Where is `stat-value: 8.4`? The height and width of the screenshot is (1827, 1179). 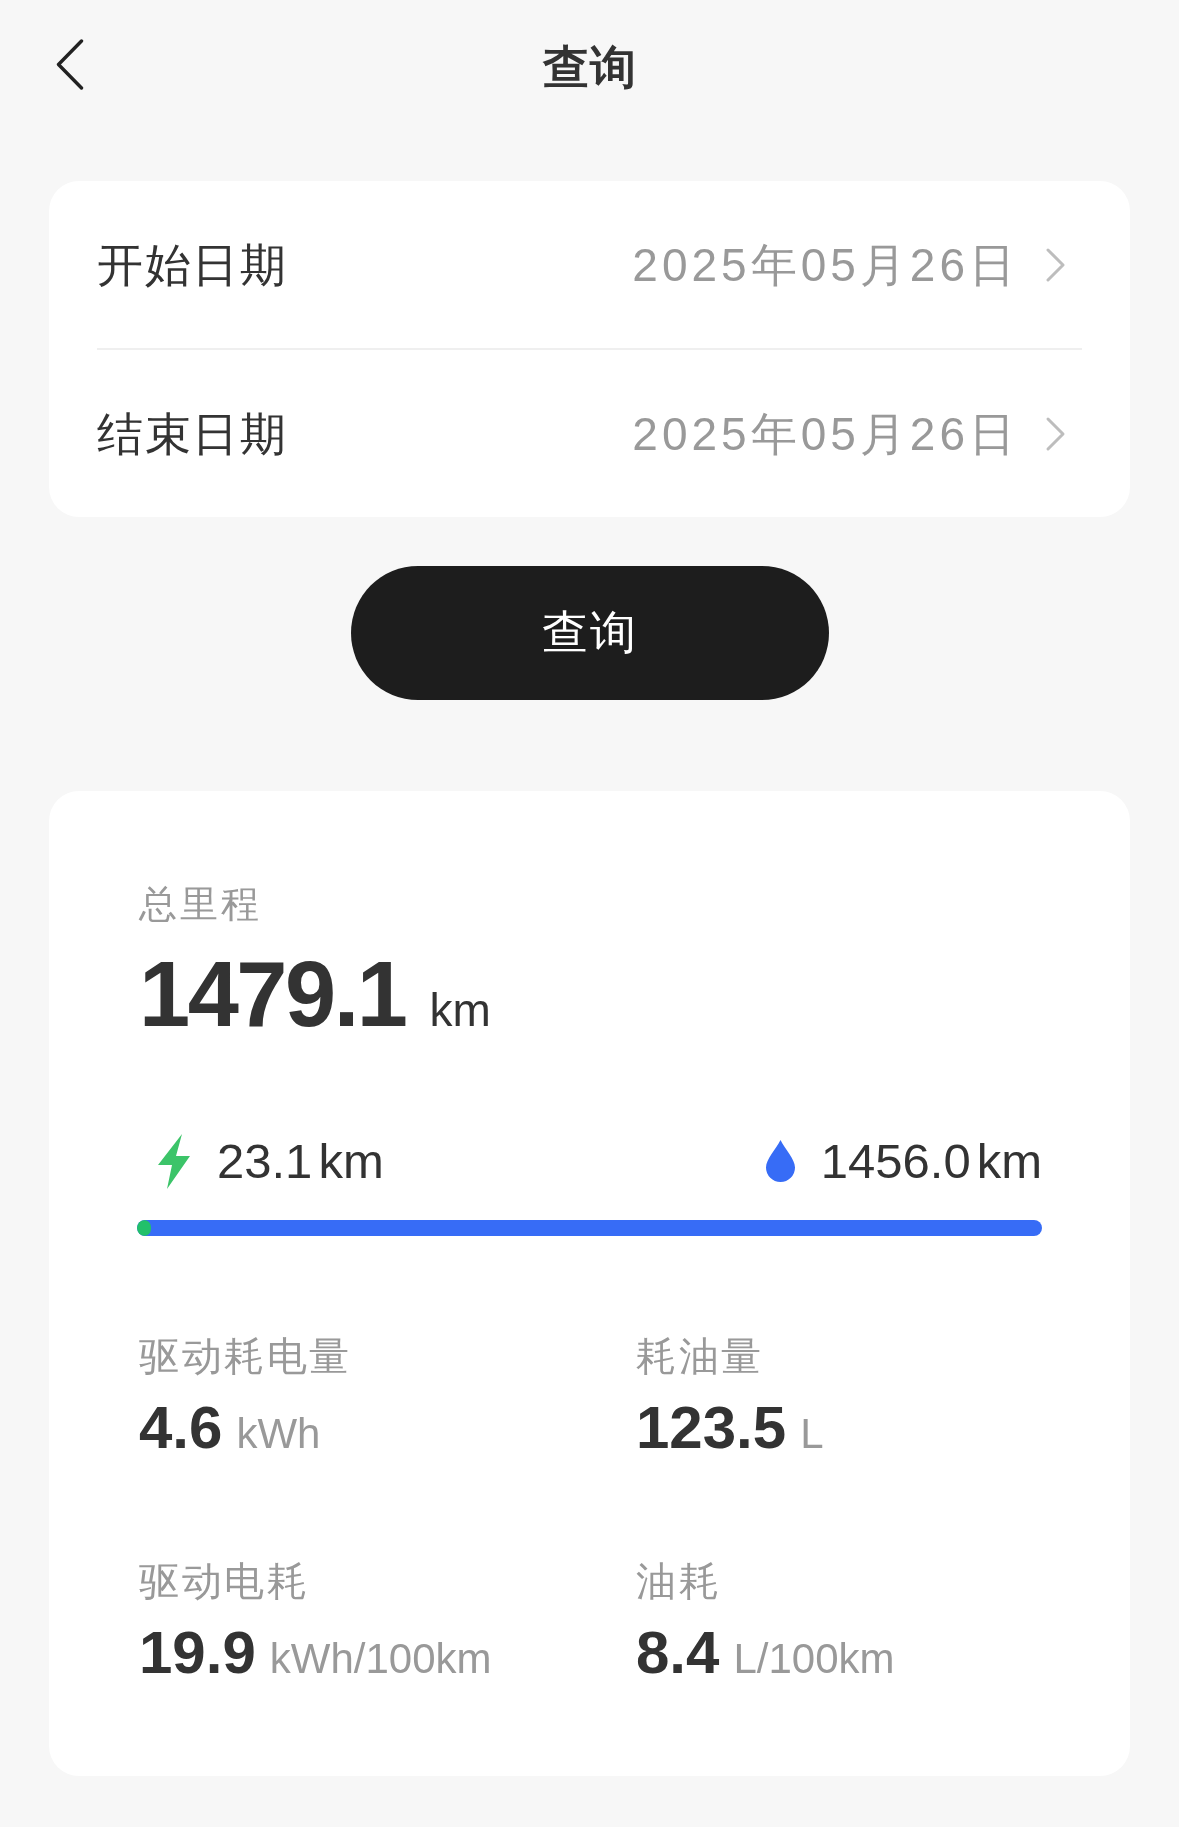 stat-value: 8.4 is located at coordinates (678, 1653).